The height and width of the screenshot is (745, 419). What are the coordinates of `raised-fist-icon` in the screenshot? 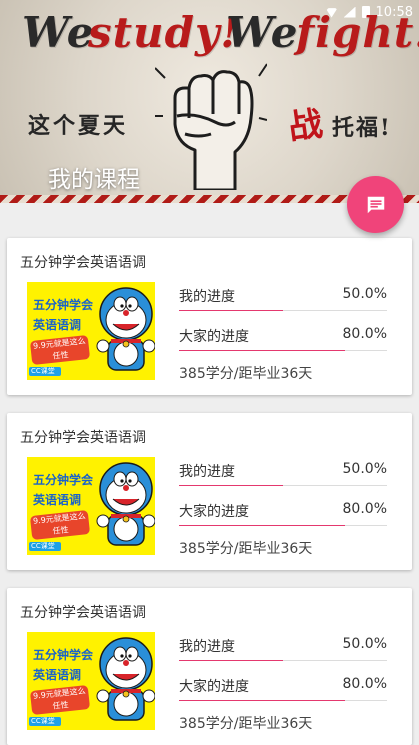 It's located at (211, 126).